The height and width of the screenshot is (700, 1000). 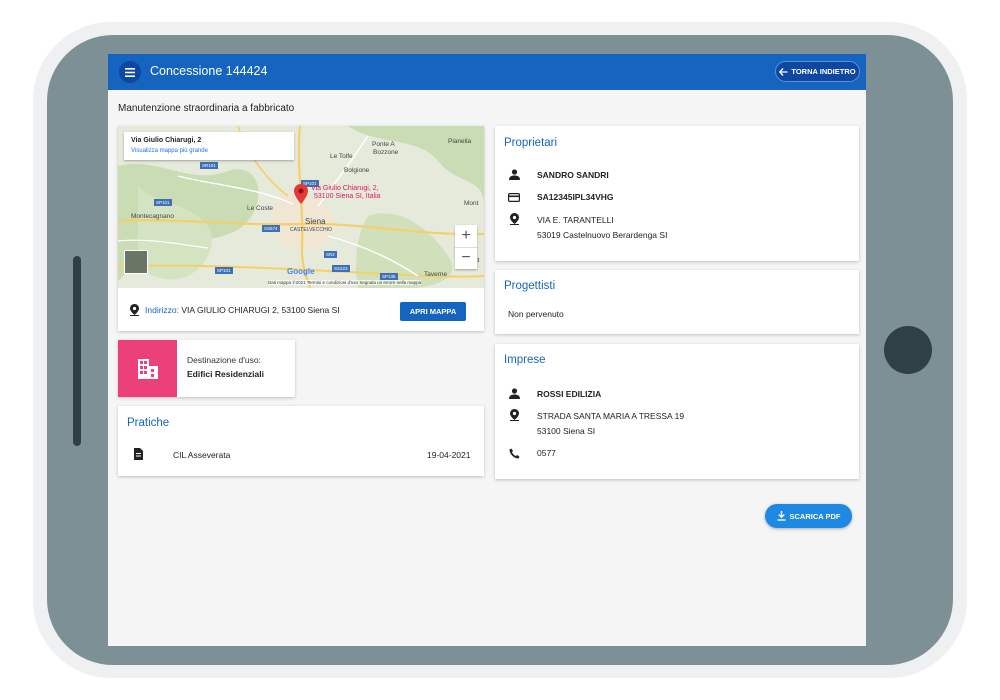 What do you see at coordinates (815, 516) in the screenshot?
I see `download-pdf-label: SCARICA PDF` at bounding box center [815, 516].